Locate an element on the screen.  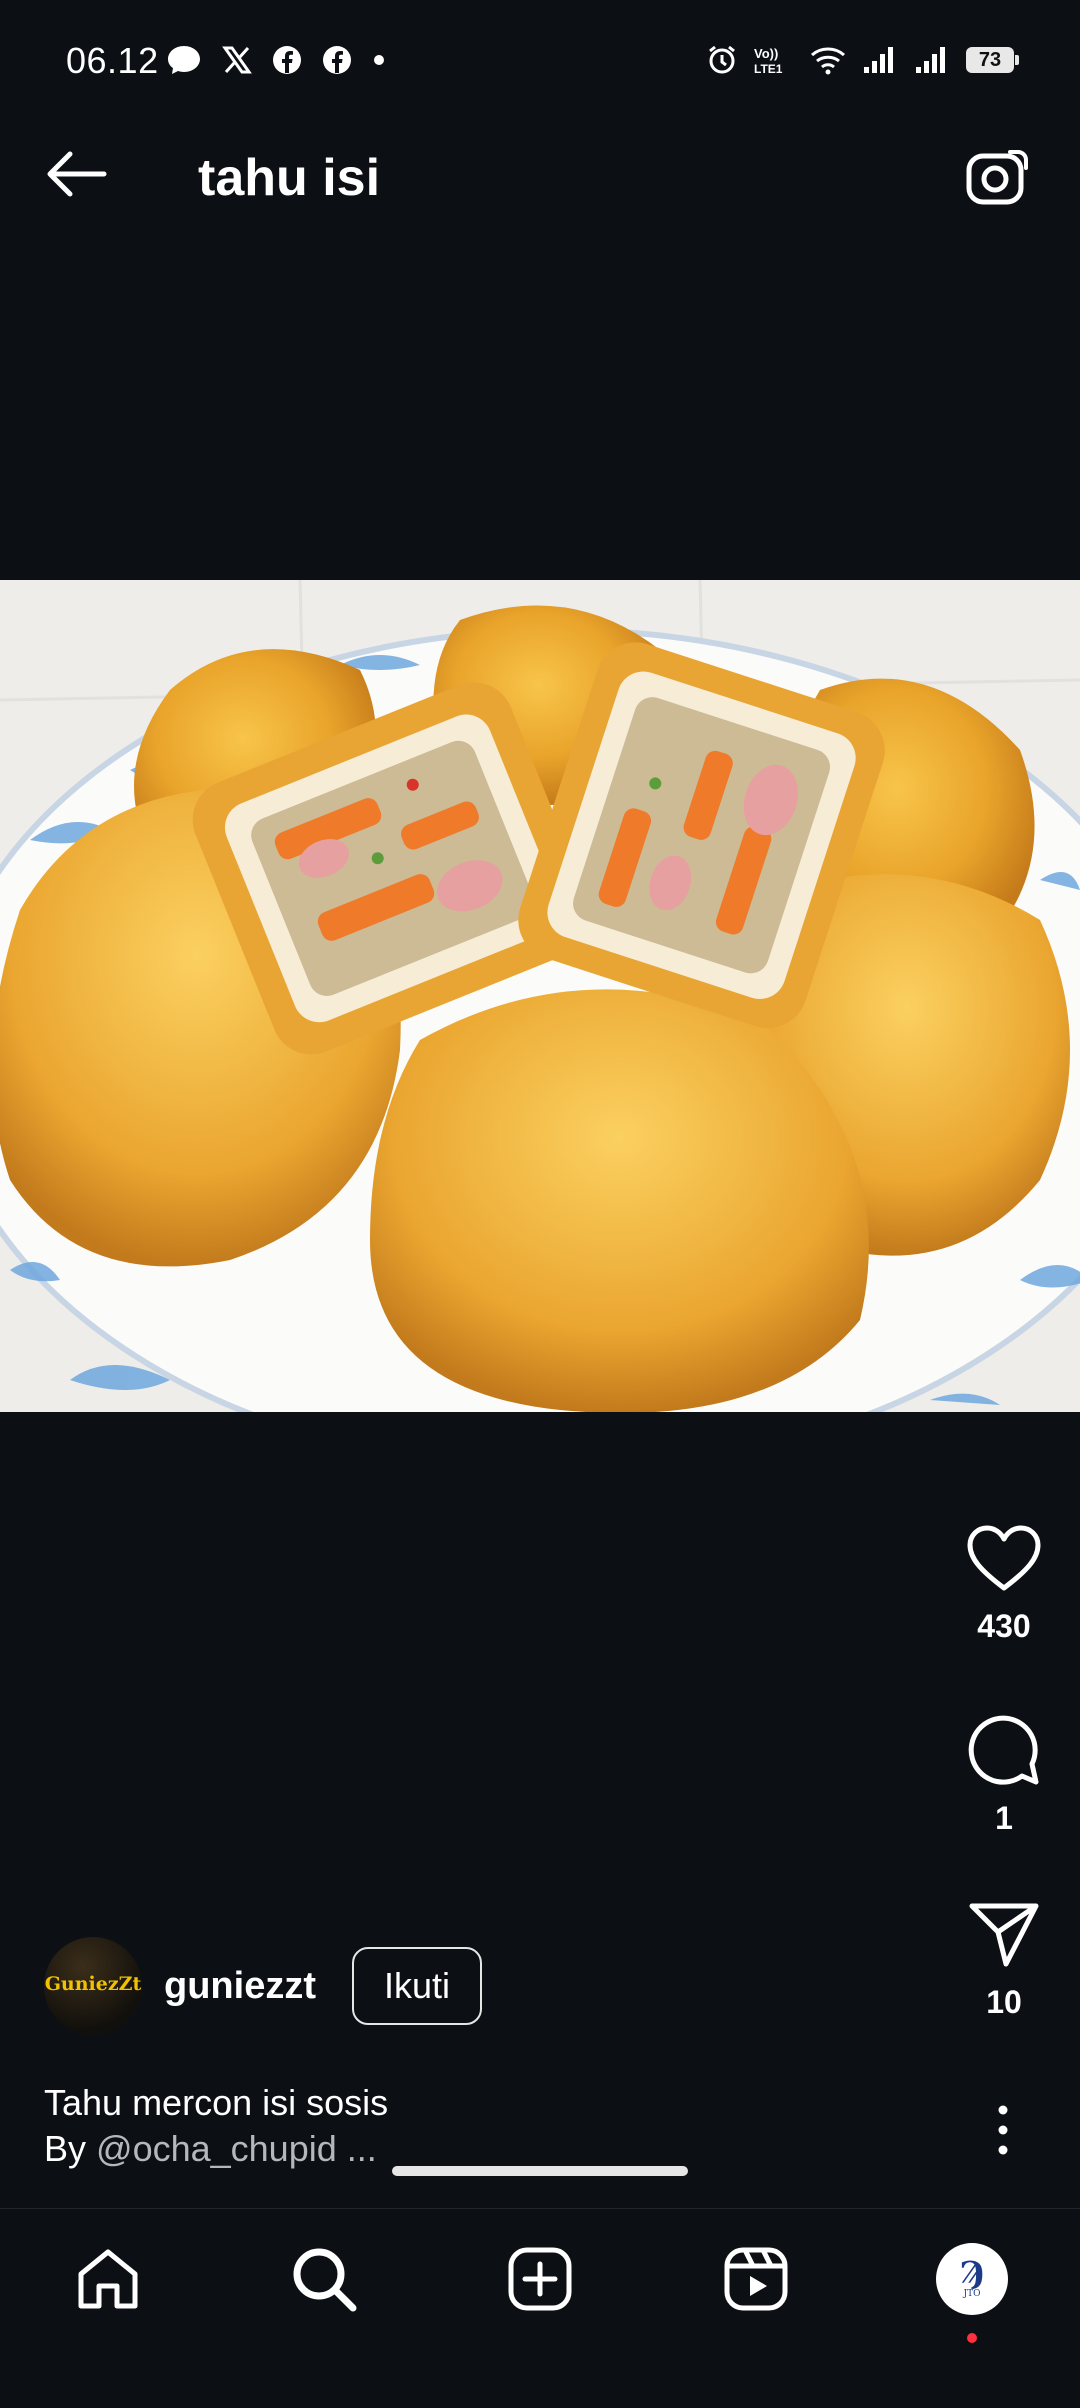
avatar: GuniezZt is located at coordinates (93, 1986).